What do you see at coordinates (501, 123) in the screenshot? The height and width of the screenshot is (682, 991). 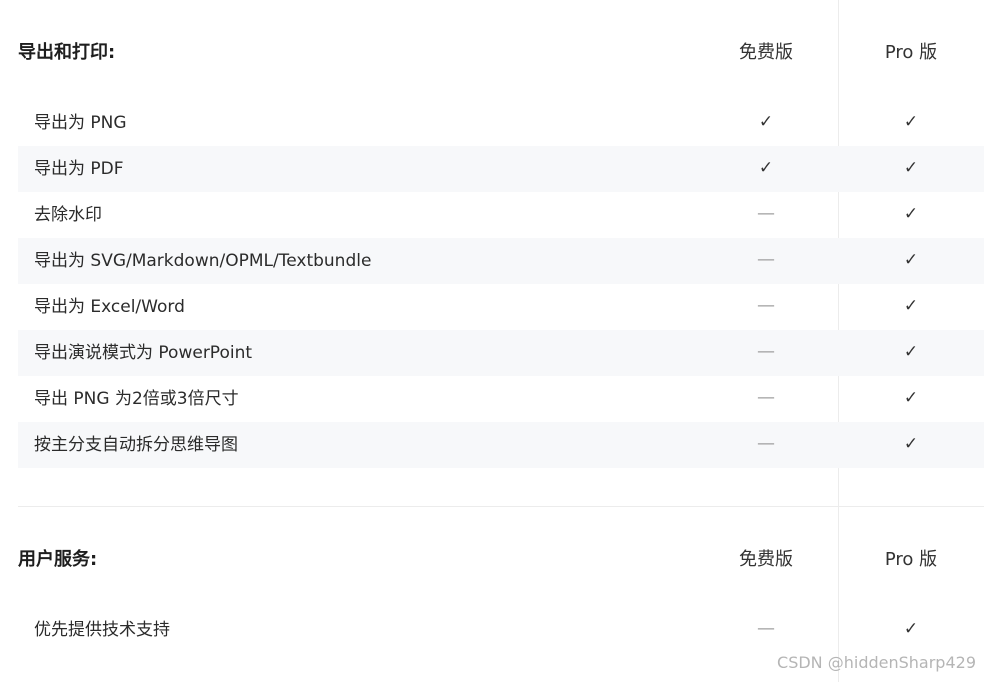 I see `feature-row: 导出为 PNG ✓ ✓` at bounding box center [501, 123].